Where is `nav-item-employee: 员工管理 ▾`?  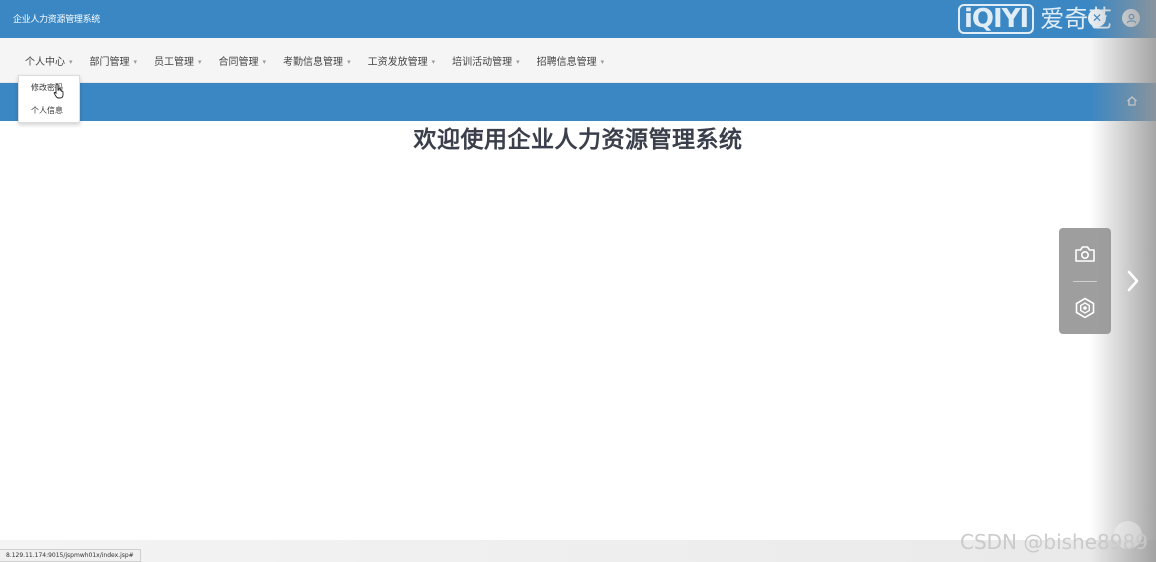 nav-item-employee: 员工管理 ▾ is located at coordinates (178, 60).